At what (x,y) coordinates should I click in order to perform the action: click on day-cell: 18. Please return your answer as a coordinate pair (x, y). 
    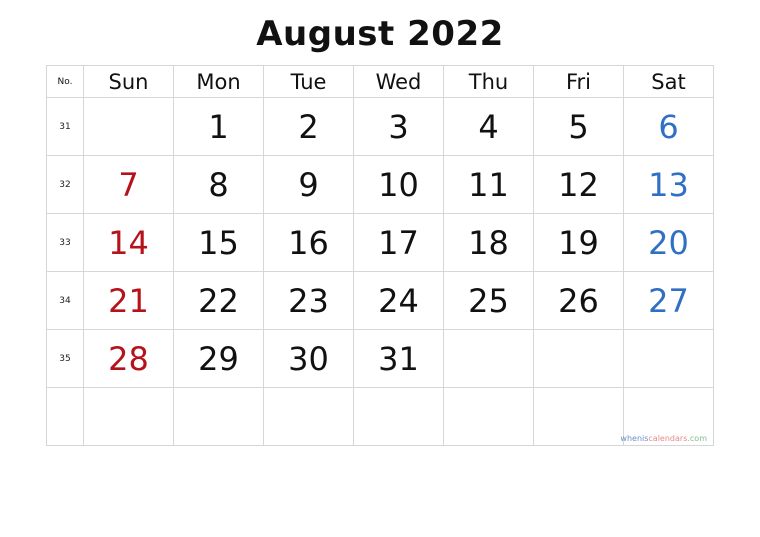
    Looking at the image, I should click on (488, 242).